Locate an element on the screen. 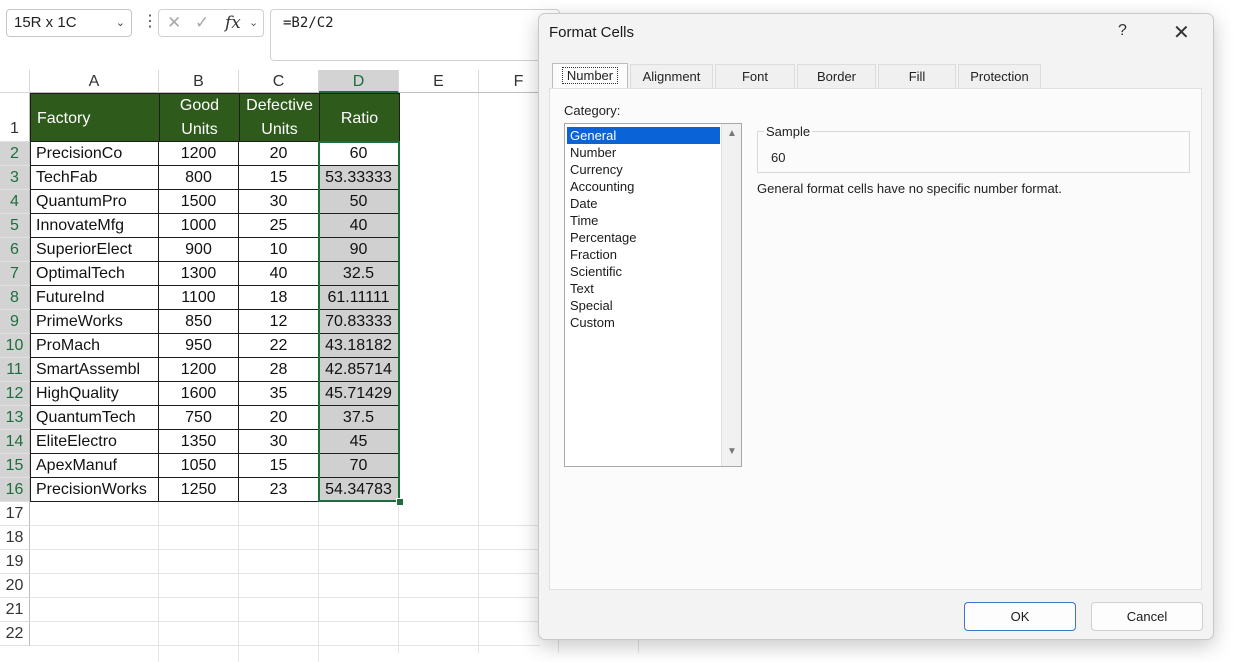 The image size is (1237, 662). row-header-13: 13 is located at coordinates (15, 418).